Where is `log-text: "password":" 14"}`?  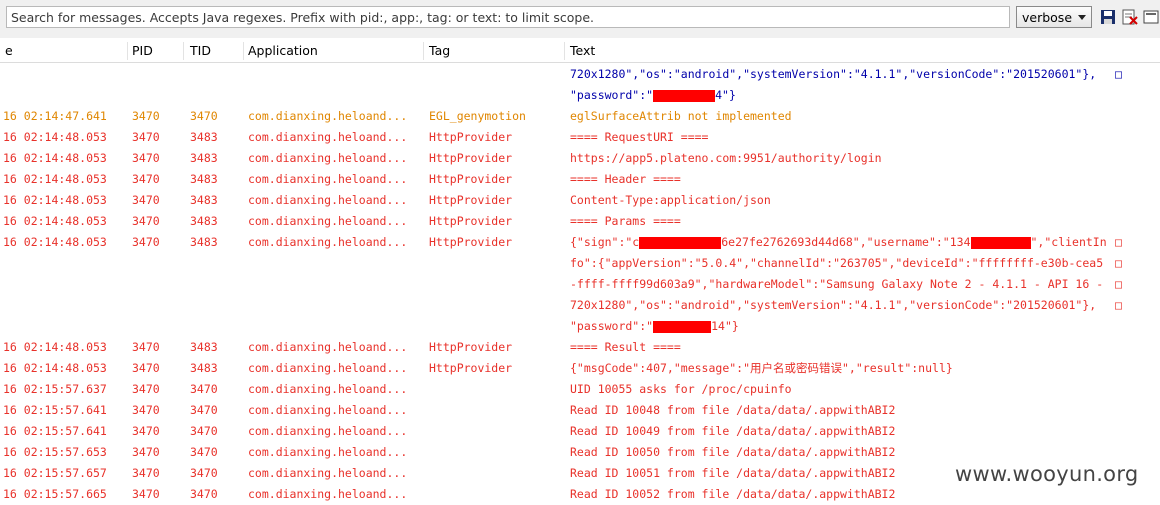 log-text: "password":" 14"} is located at coordinates (865, 326).